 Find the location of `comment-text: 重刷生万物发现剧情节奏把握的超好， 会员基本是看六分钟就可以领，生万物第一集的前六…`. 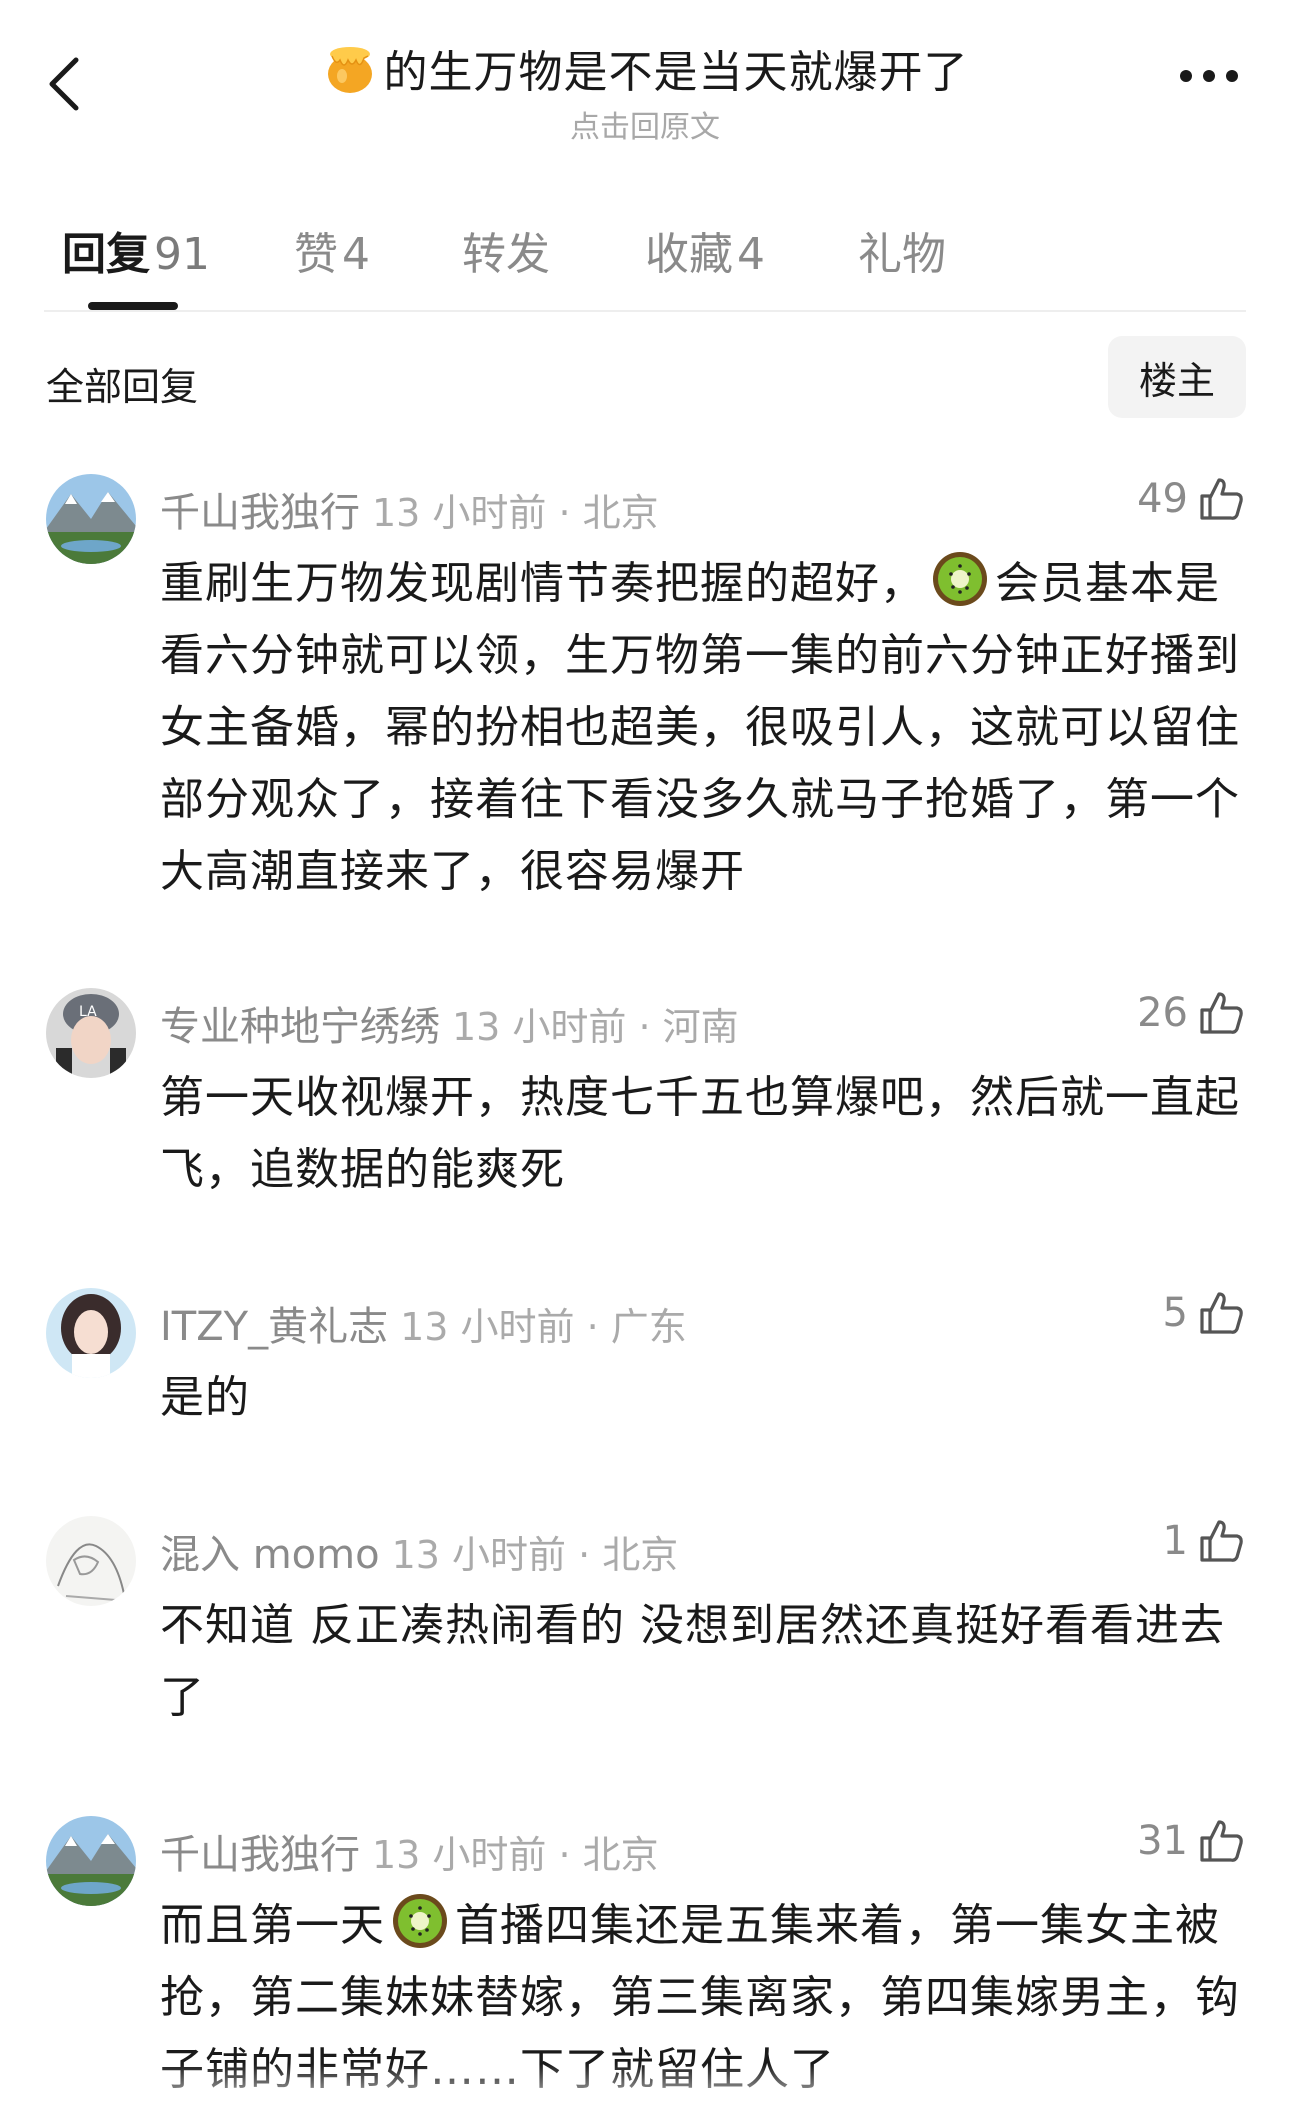

comment-text: 重刷生万物发现剧情节奏把握的超好， 会员基本是看六分钟就可以领，生万物第一集的前六… is located at coordinates (705, 728).